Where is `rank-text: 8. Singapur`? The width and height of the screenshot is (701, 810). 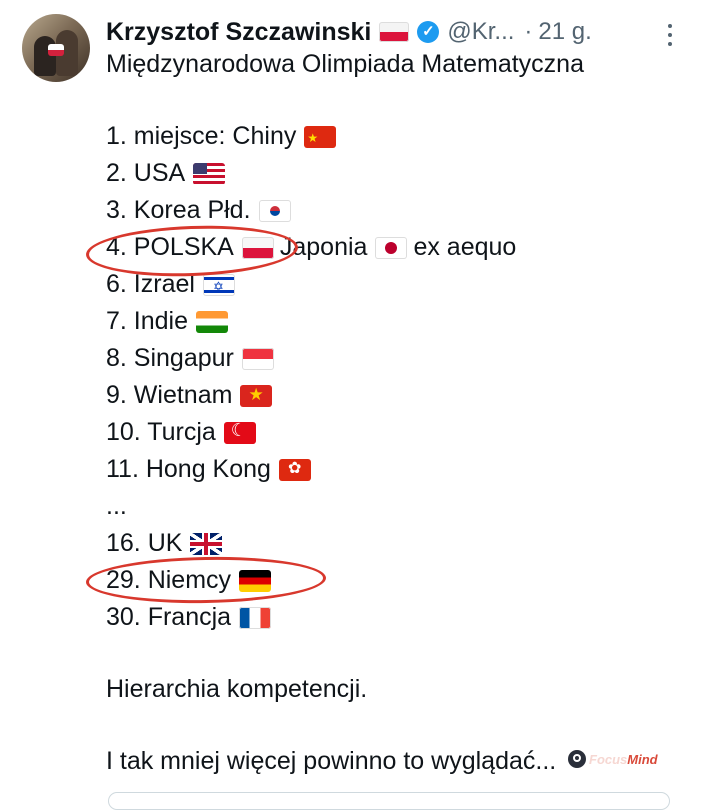 rank-text: 8. Singapur is located at coordinates (170, 358).